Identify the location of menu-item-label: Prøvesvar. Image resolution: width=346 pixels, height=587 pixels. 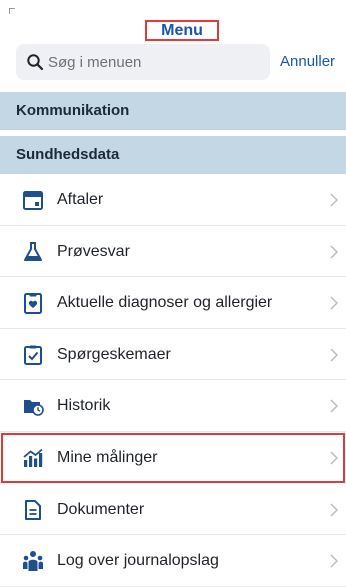
(93, 251).